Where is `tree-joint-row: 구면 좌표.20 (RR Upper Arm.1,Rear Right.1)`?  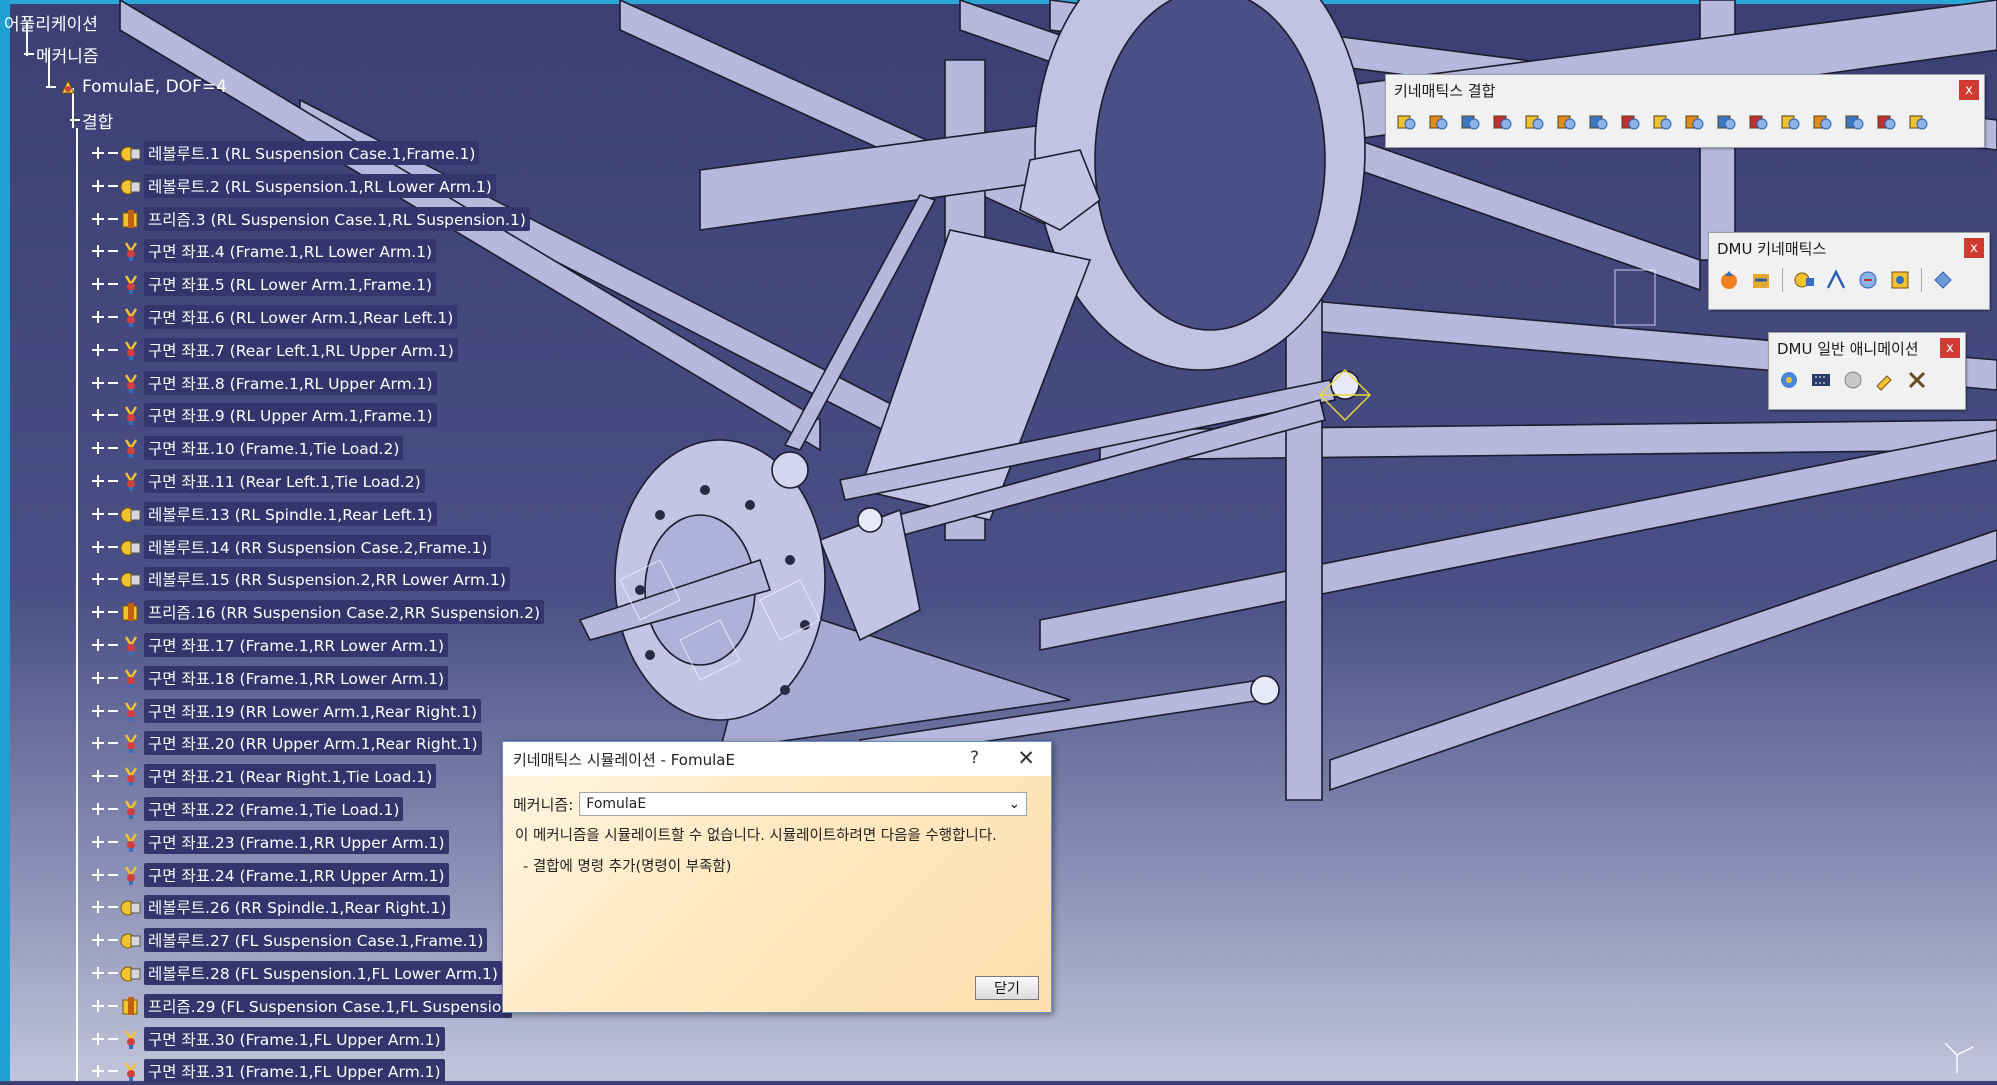 tree-joint-row: 구면 좌표.20 (RR Upper Arm.1,Rear Right.1) is located at coordinates (287, 743).